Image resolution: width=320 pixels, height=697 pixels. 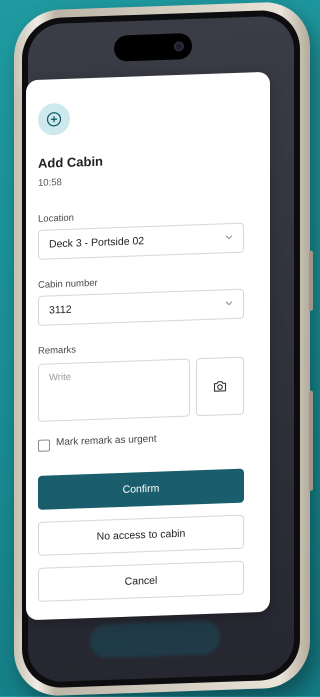 What do you see at coordinates (106, 441) in the screenshot?
I see `urgent-checkbox-label: Mark remark as urgent` at bounding box center [106, 441].